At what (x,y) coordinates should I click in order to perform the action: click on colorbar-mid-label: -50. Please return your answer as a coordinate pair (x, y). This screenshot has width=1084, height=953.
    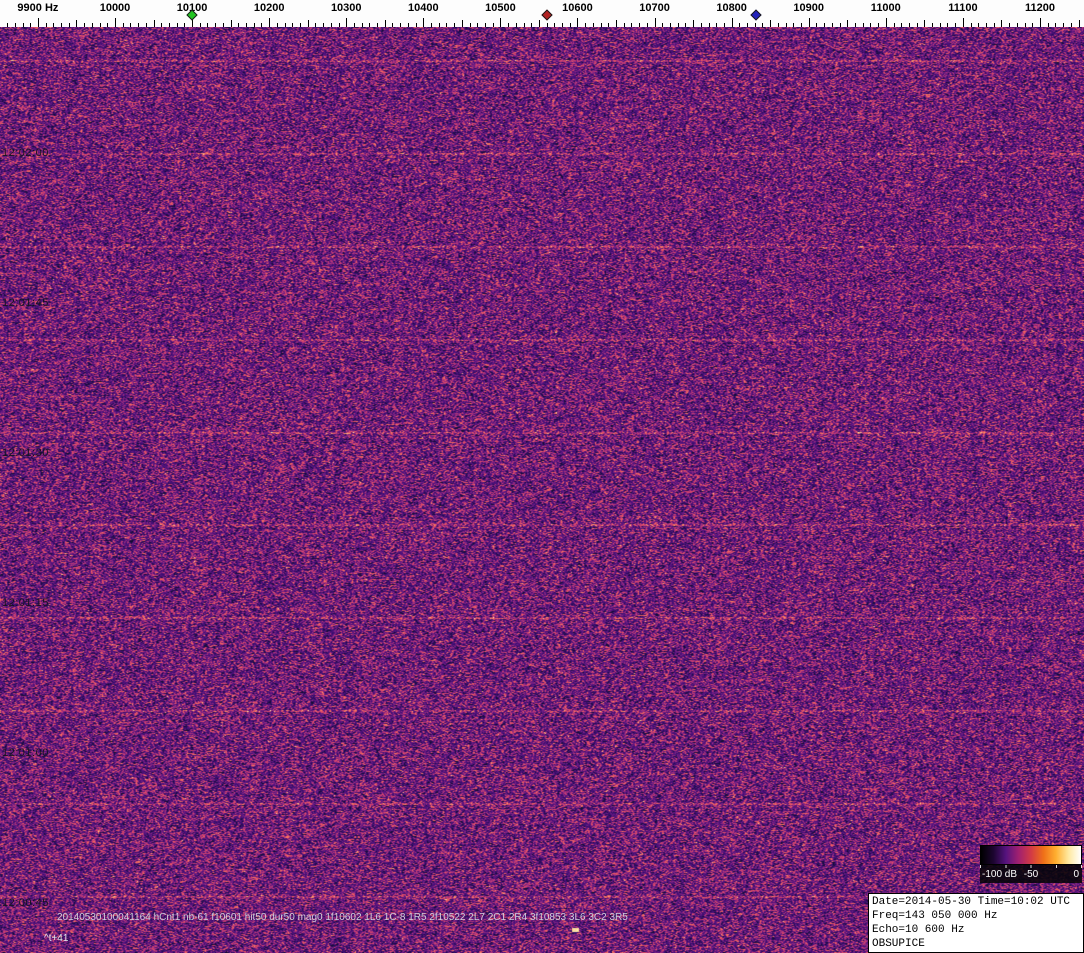
    Looking at the image, I should click on (1031, 874).